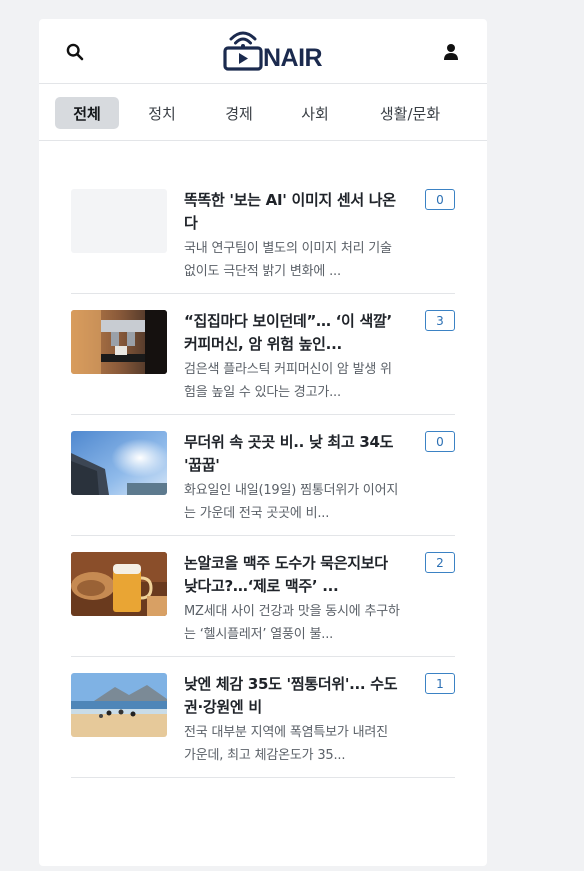 This screenshot has width=584, height=871. Describe the element at coordinates (119, 463) in the screenshot. I see `article-thumbnail-sky-building` at that location.